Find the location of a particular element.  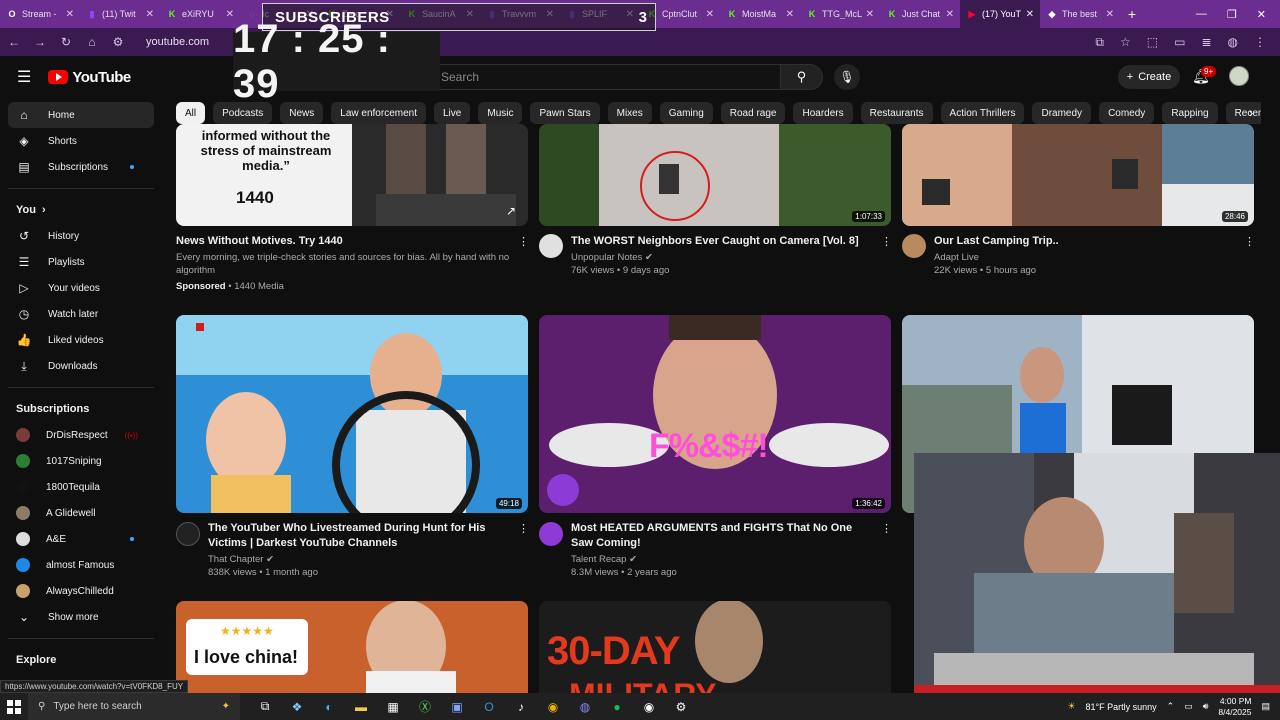

filter-chip: Pawn Stars is located at coordinates (565, 113).